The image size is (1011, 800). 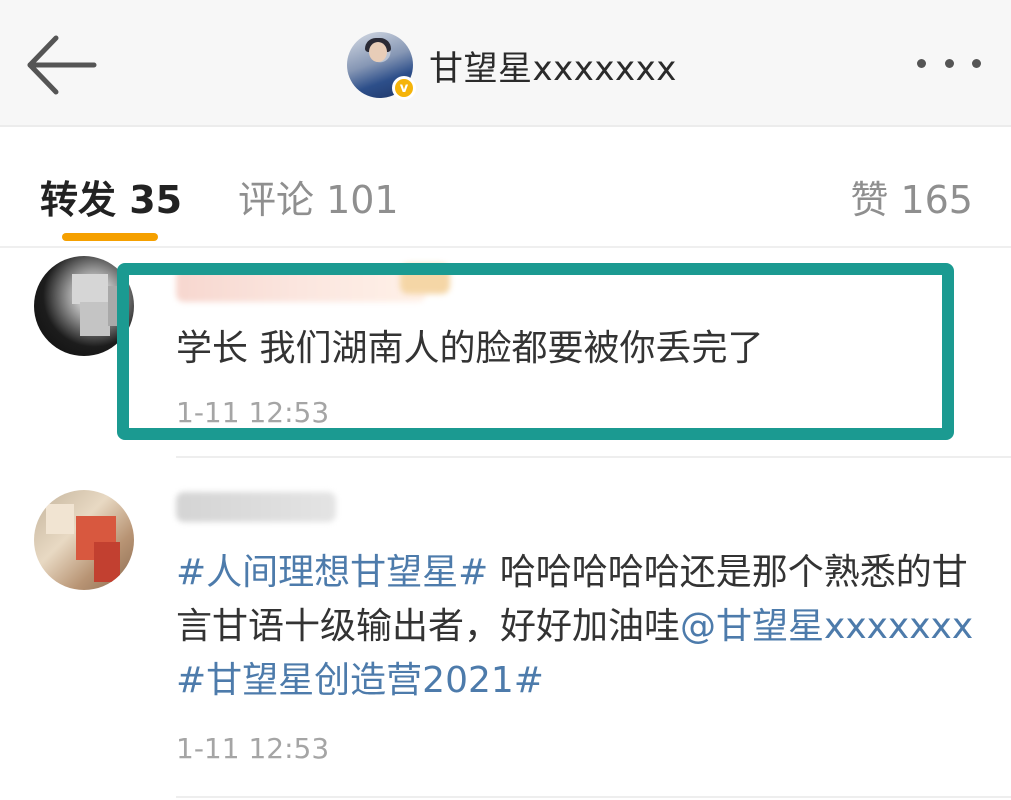 What do you see at coordinates (111, 196) in the screenshot?
I see `tab-repost: 转发 35` at bounding box center [111, 196].